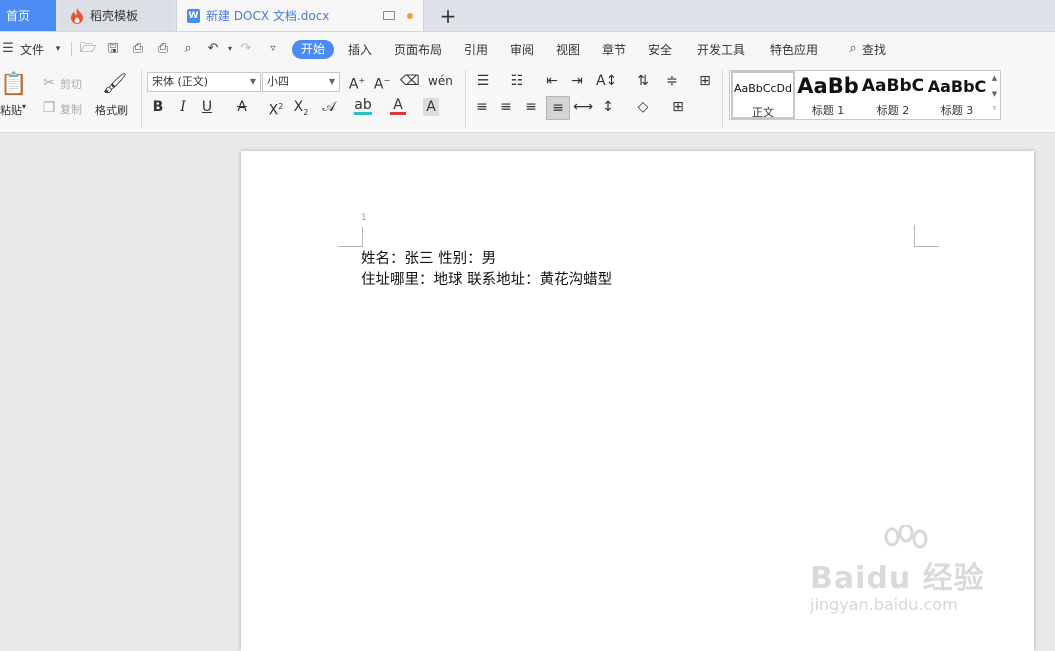  I want to click on monitor-icon, so click(389, 15).